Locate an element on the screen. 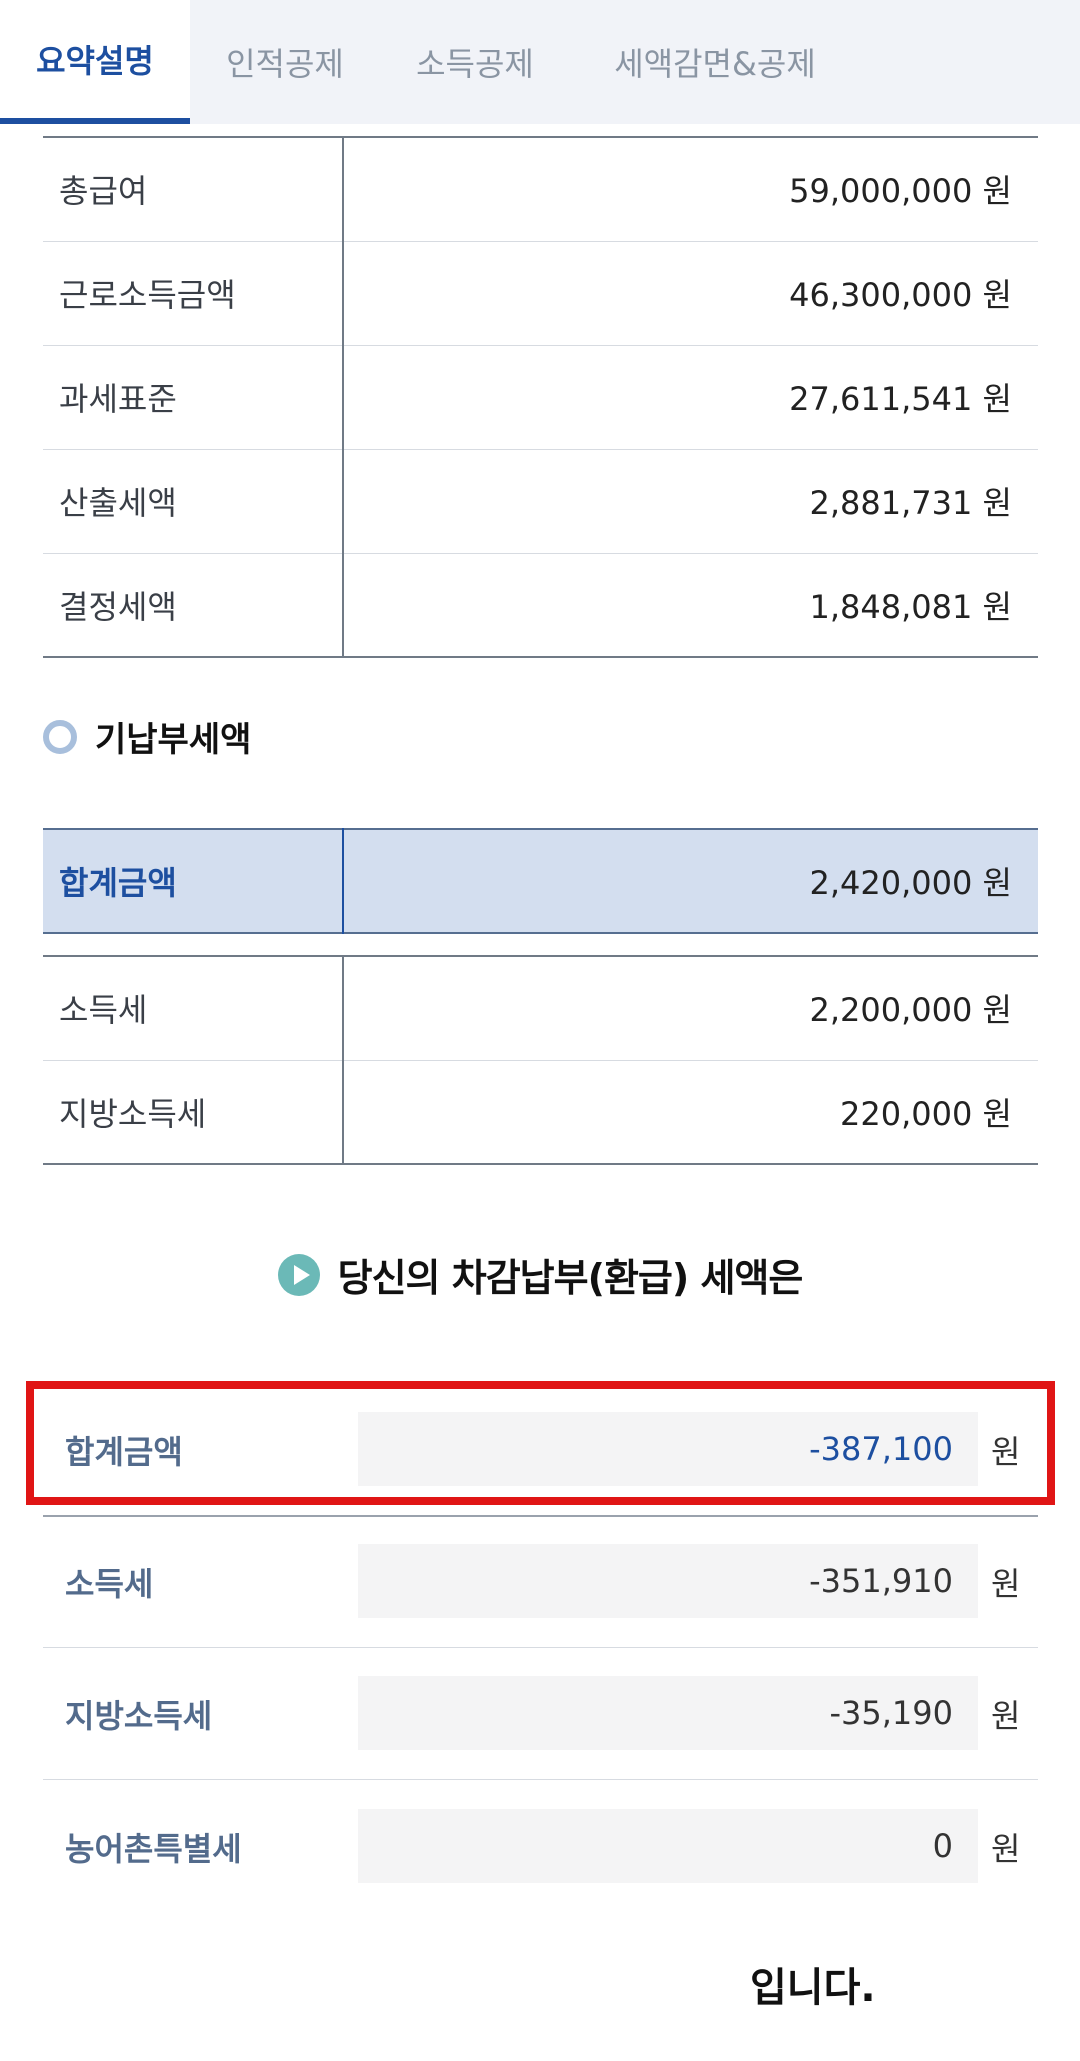 Image resolution: width=1080 pixels, height=2061 pixels. table-row: 합계금액 2,420,000 원 is located at coordinates (540, 881).